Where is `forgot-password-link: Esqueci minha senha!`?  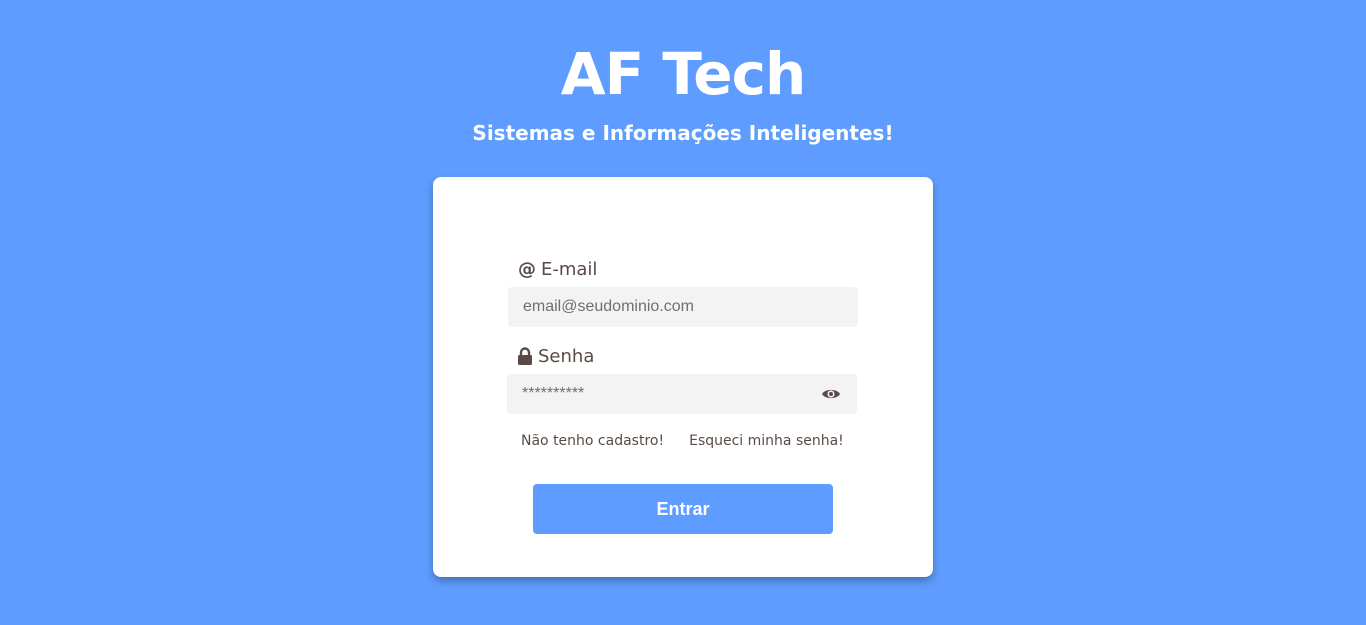
forgot-password-link: Esqueci minha senha! is located at coordinates (766, 441).